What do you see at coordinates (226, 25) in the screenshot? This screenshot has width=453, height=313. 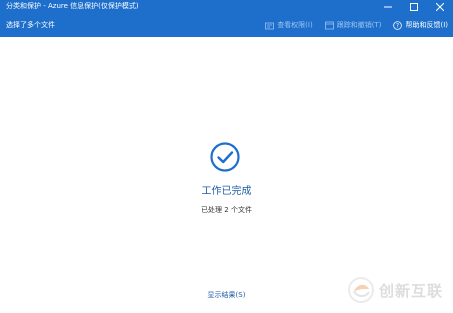 I see `toolbar: 选择了多个文件 查看权限(I) 跟踪和撤销(T) ? 帮助和反馈(I)` at bounding box center [226, 25].